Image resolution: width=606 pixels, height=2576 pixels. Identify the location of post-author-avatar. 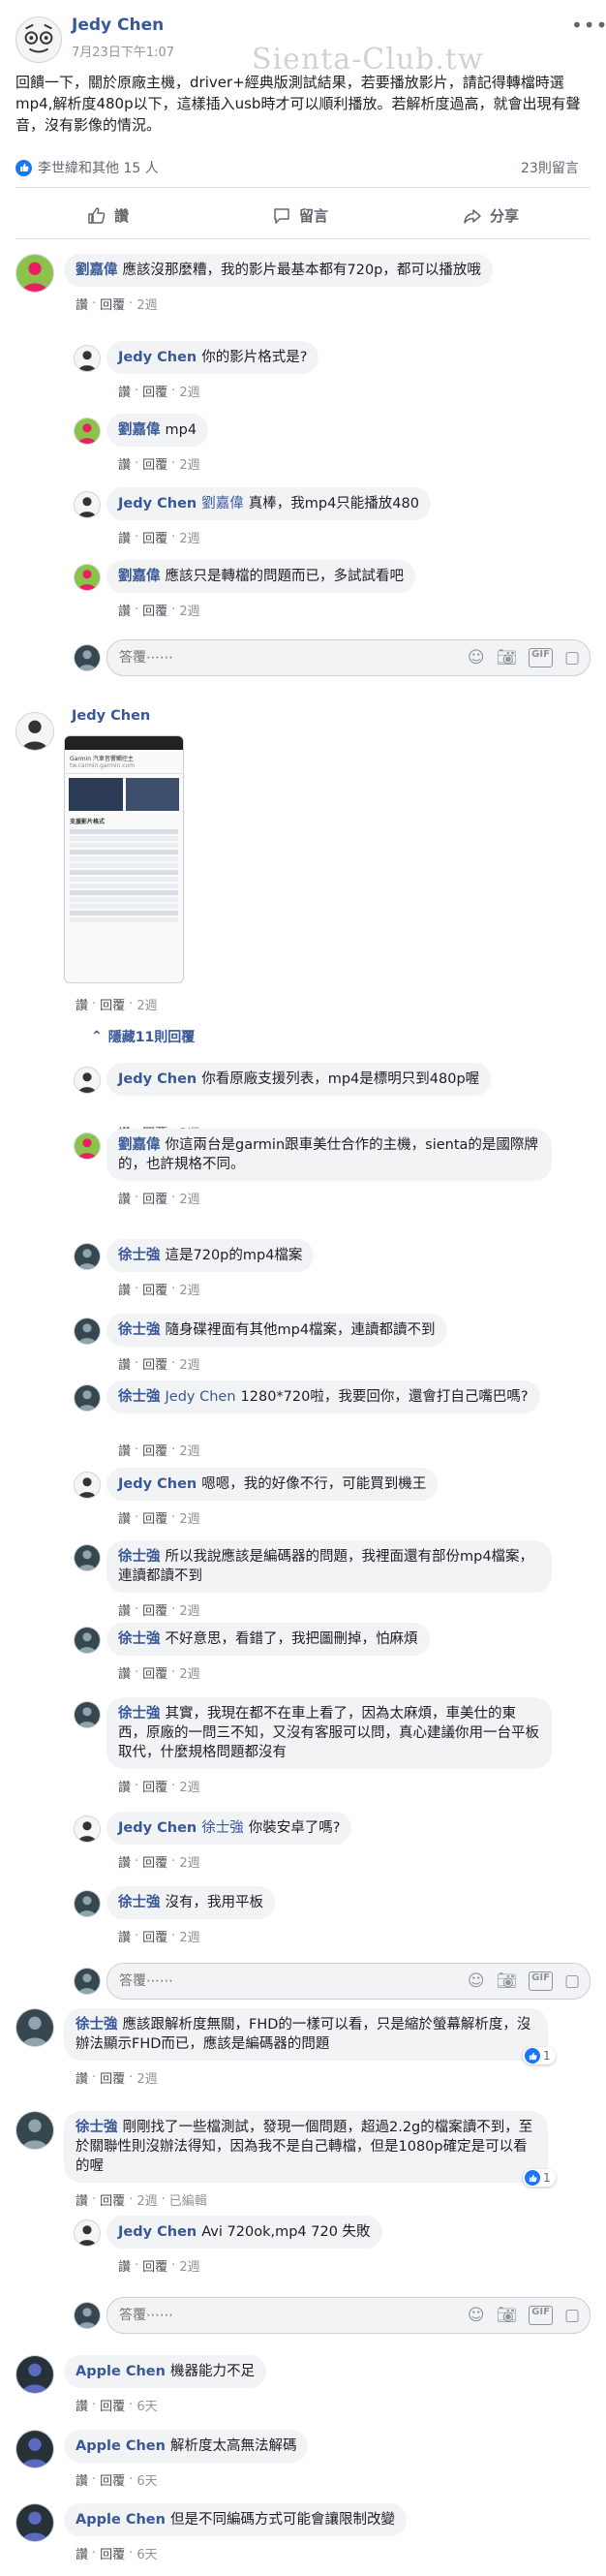
(38, 39).